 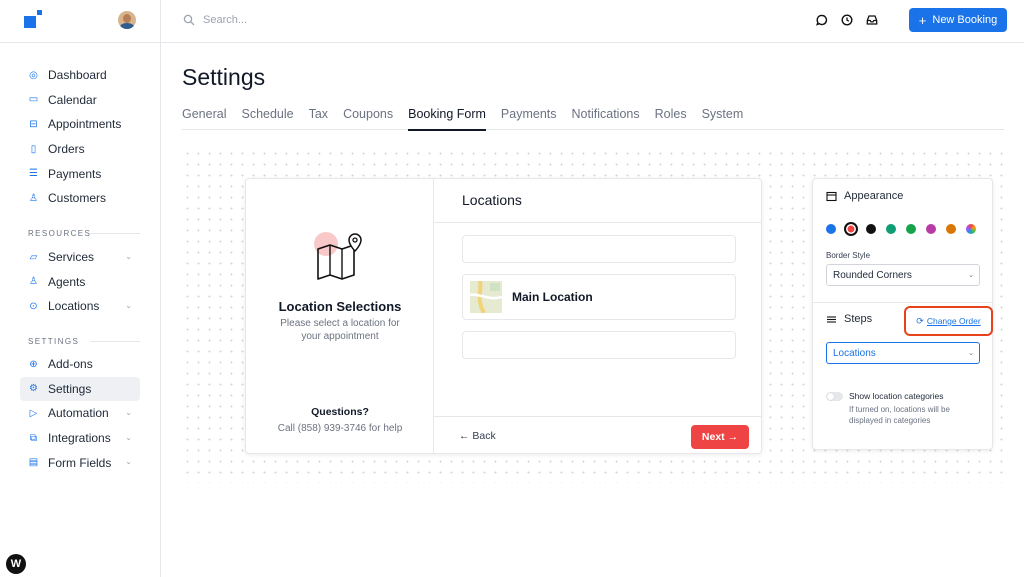 I want to click on wordpress-icon: W, so click(x=16, y=564).